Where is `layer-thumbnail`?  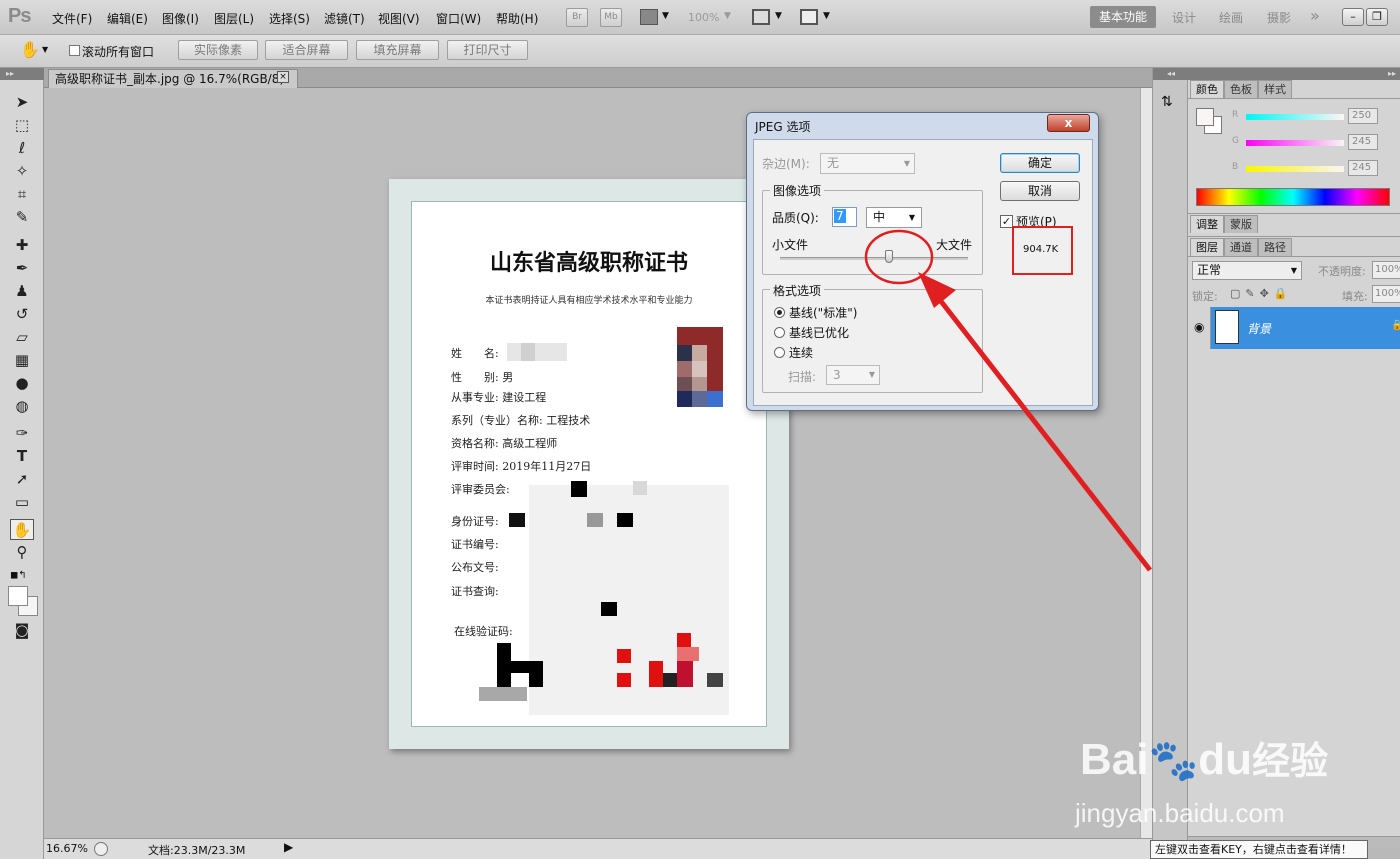
layer-thumbnail is located at coordinates (1227, 327).